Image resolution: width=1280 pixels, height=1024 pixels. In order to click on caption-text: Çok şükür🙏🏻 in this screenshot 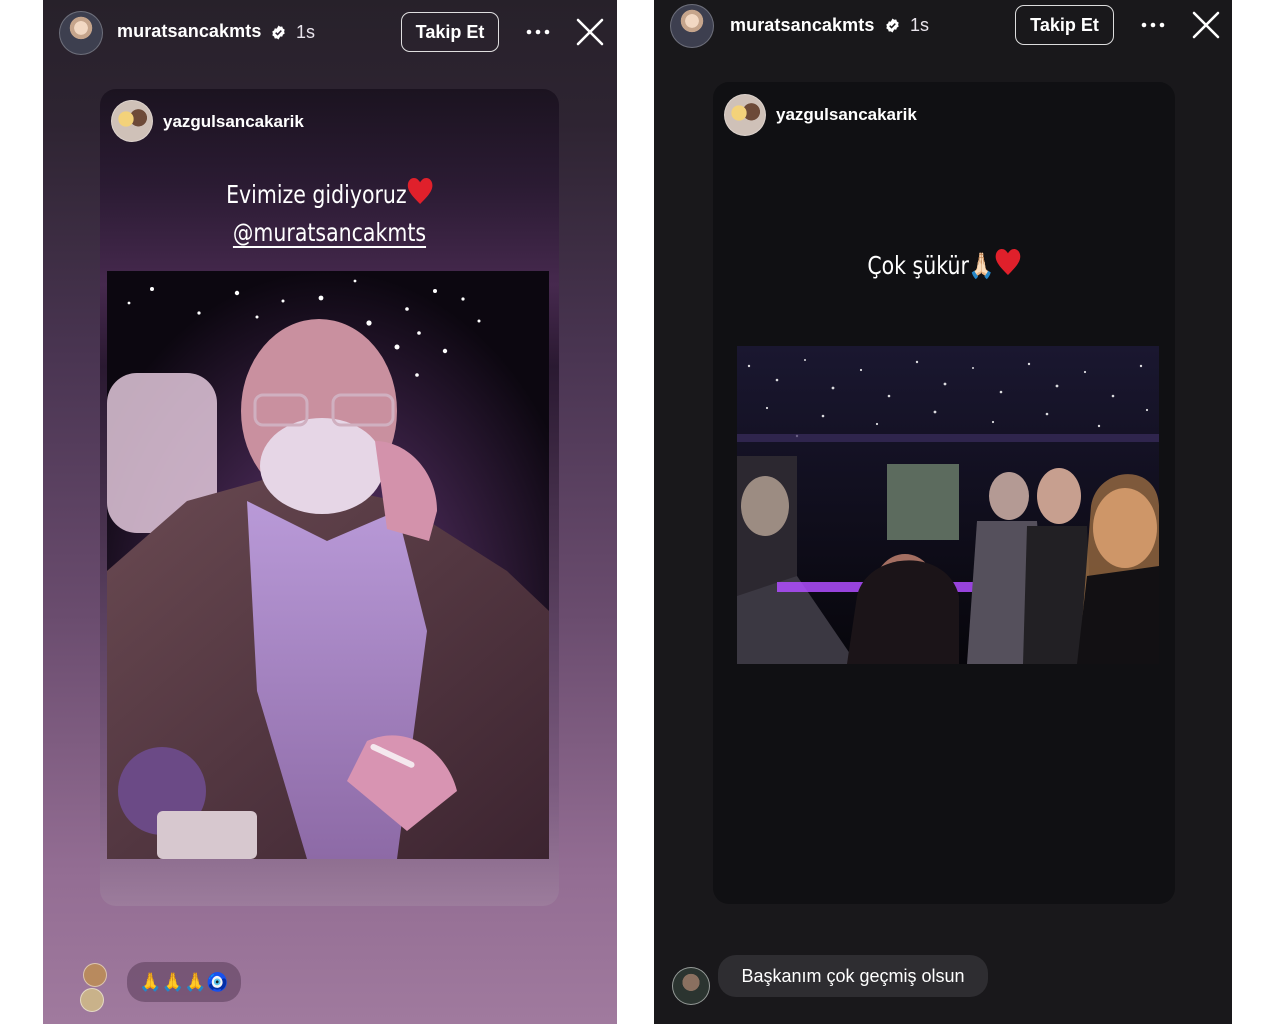, I will do `click(931, 265)`.